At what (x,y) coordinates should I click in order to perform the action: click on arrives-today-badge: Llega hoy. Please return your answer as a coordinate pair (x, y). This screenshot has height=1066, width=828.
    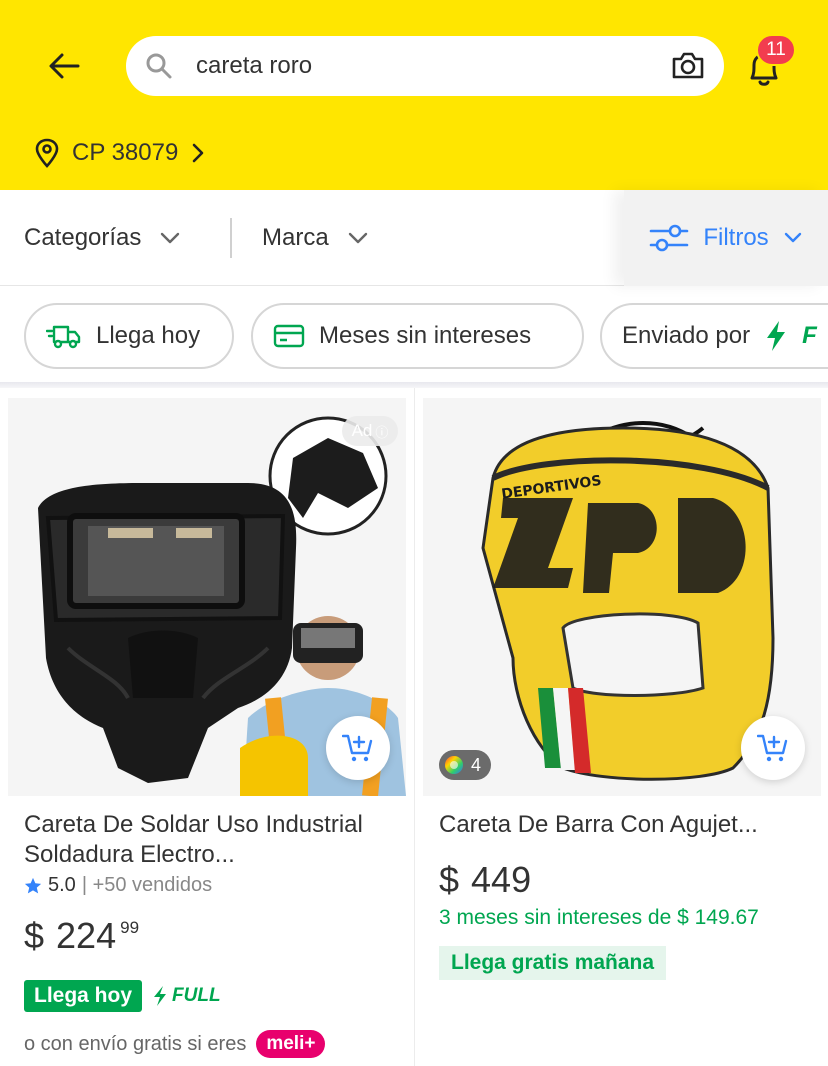
    Looking at the image, I should click on (83, 996).